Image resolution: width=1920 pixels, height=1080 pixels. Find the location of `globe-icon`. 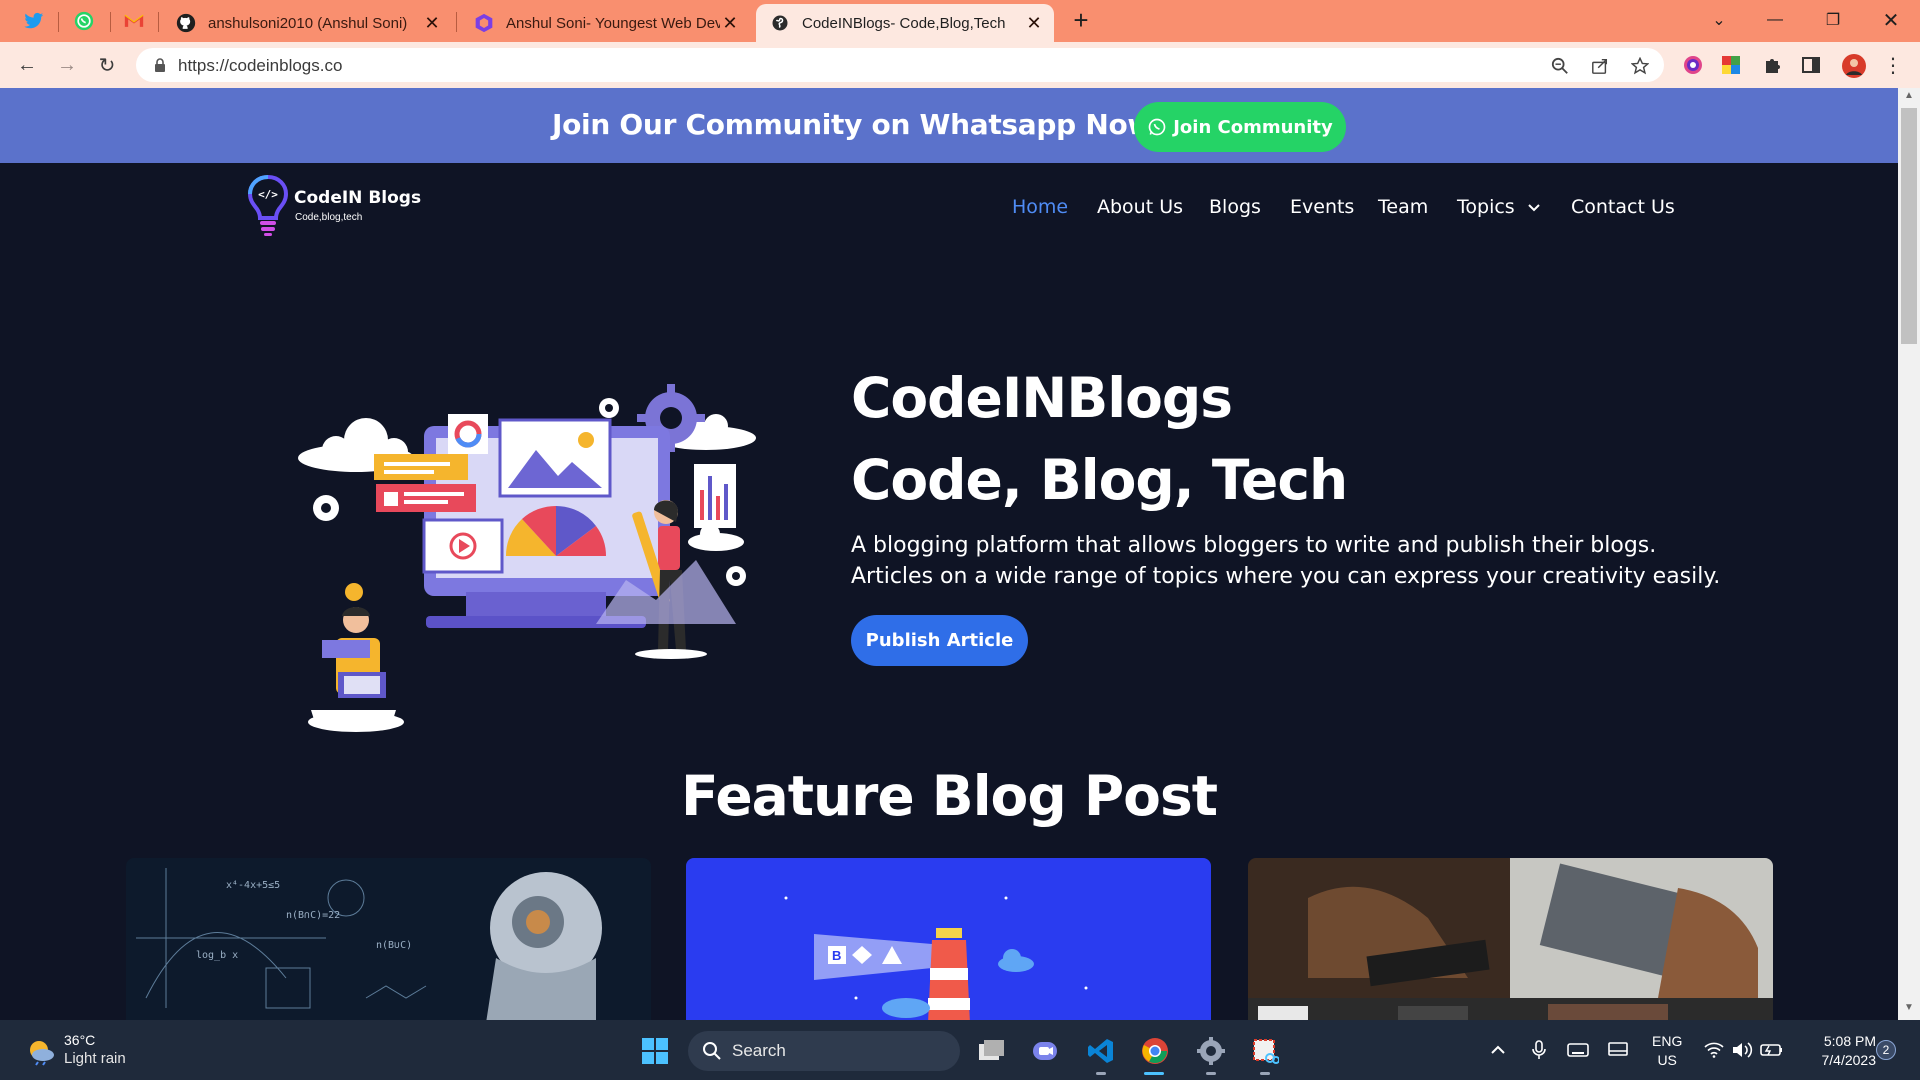

globe-icon is located at coordinates (780, 23).